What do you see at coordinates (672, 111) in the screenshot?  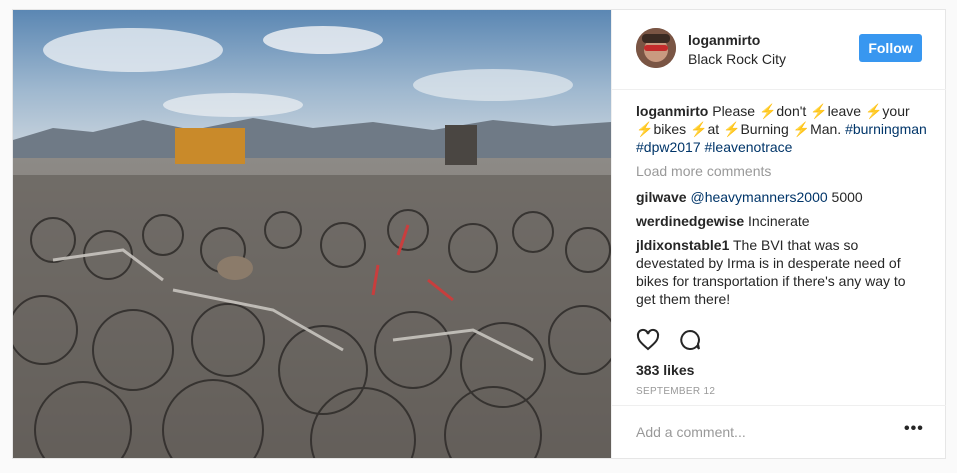 I see `caption-username: loganmirto` at bounding box center [672, 111].